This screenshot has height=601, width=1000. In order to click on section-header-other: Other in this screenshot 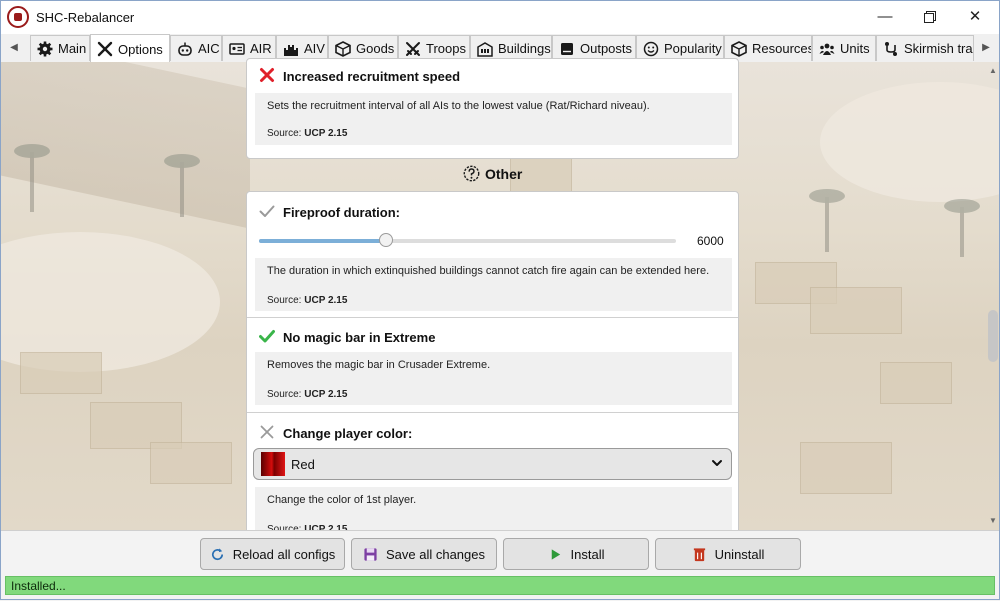, I will do `click(492, 173)`.